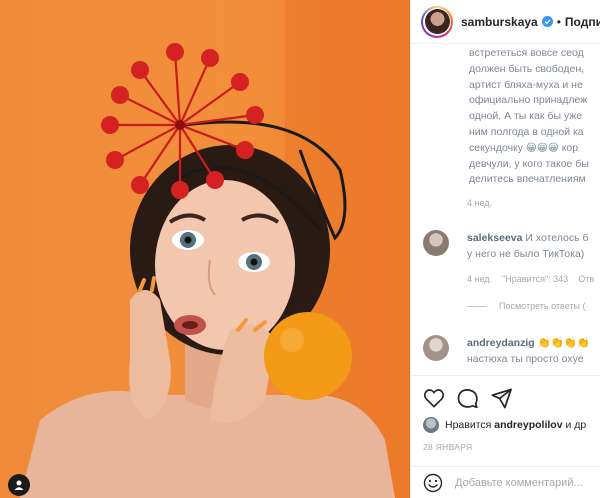 The width and height of the screenshot is (600, 498). What do you see at coordinates (431, 425) in the screenshot?
I see `likes-avatar` at bounding box center [431, 425].